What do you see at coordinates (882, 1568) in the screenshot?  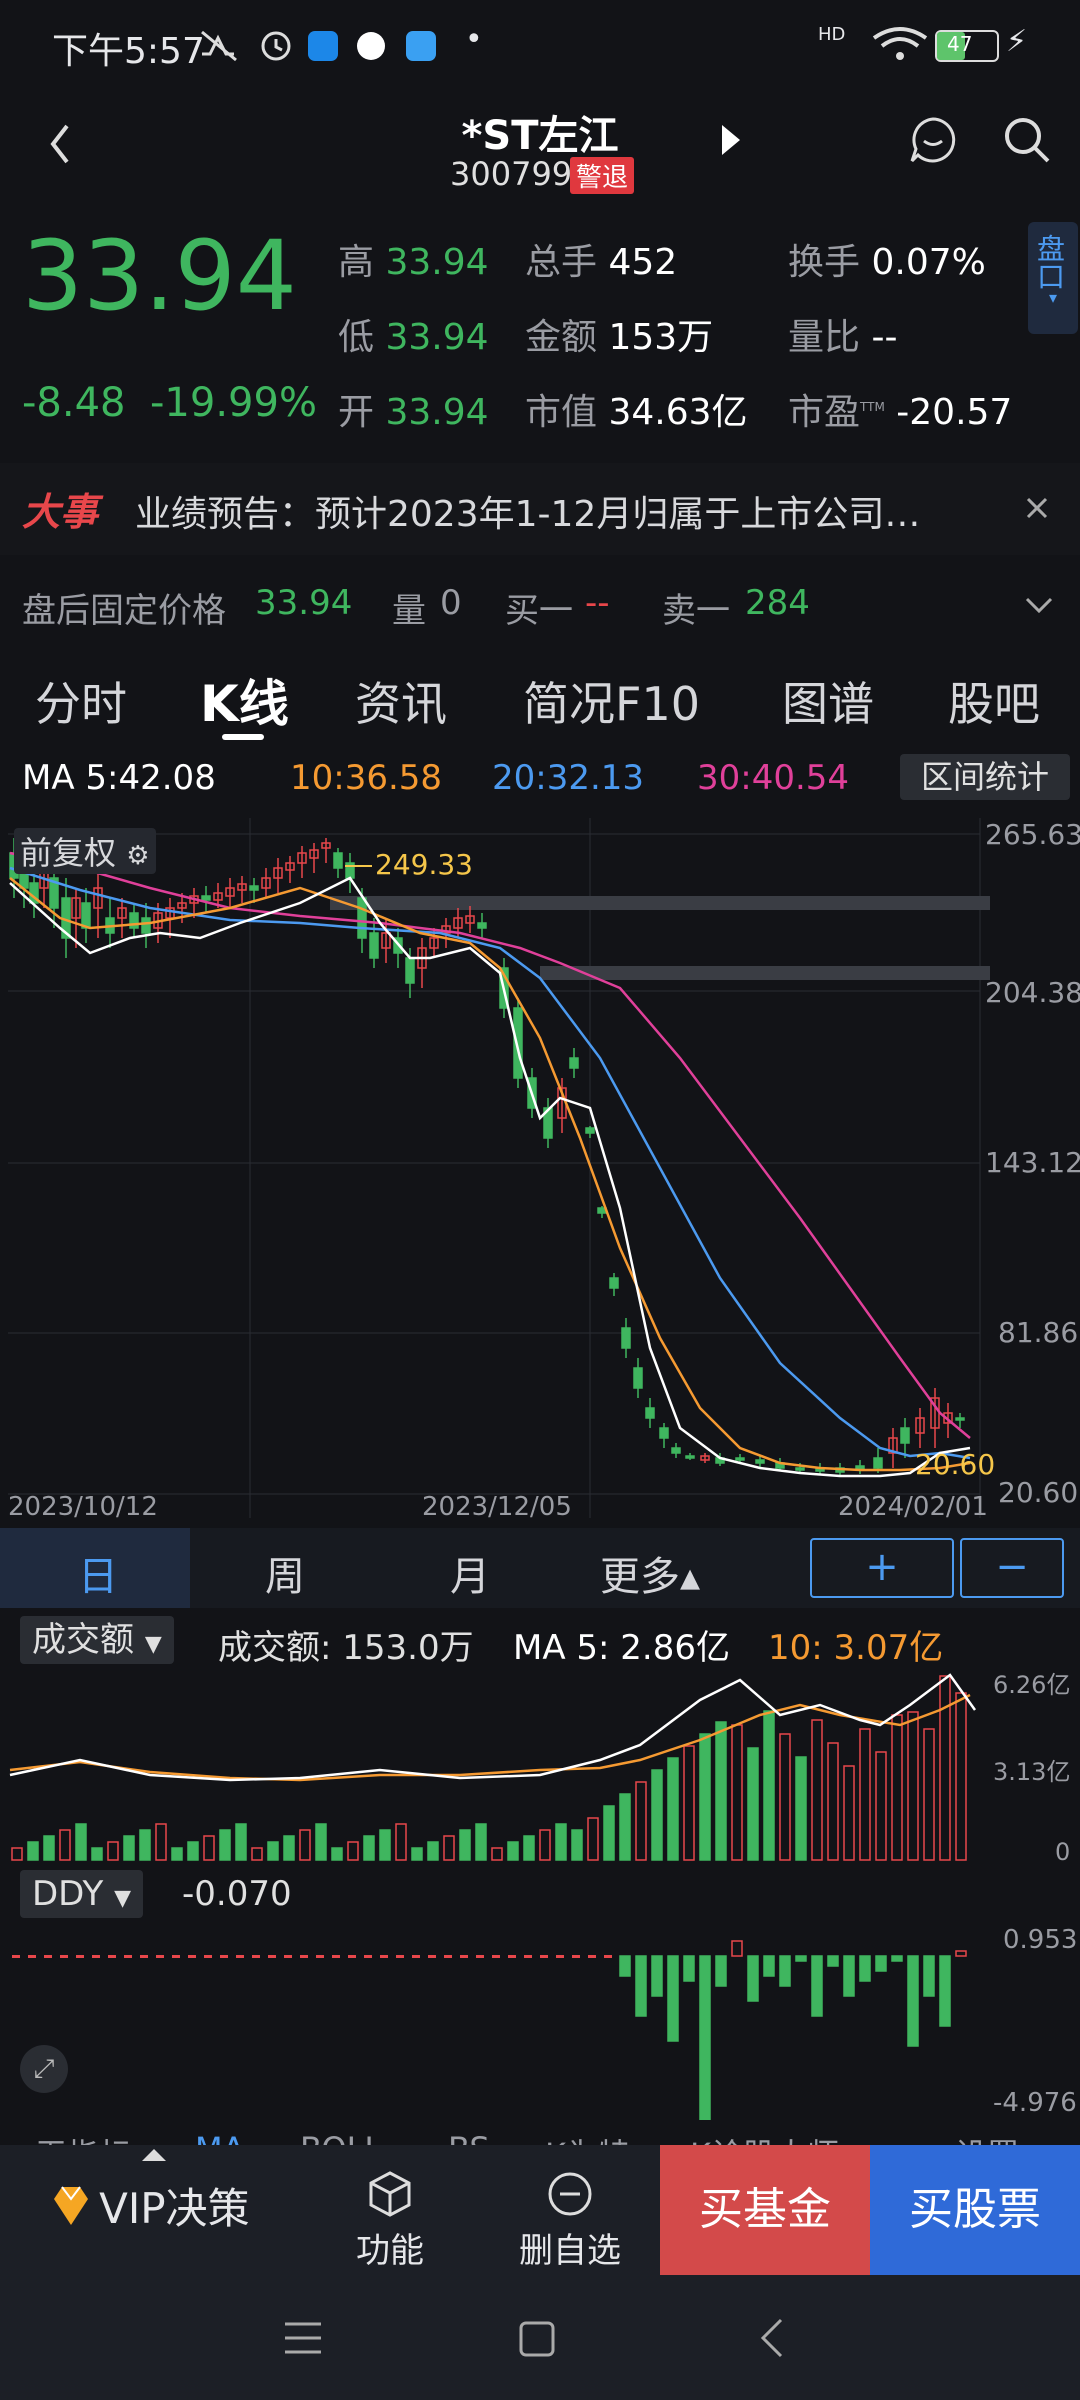 I see `zoom-in-button: +` at bounding box center [882, 1568].